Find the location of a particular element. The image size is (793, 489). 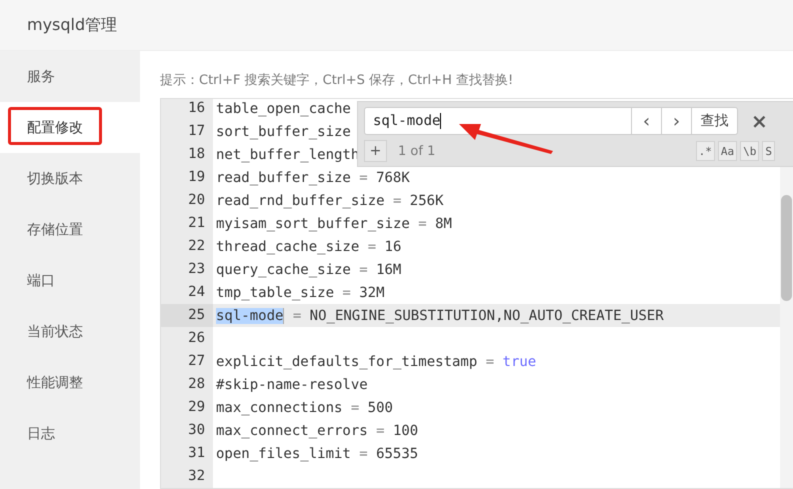

sidebar-item: 切换版本 is located at coordinates (70, 178).